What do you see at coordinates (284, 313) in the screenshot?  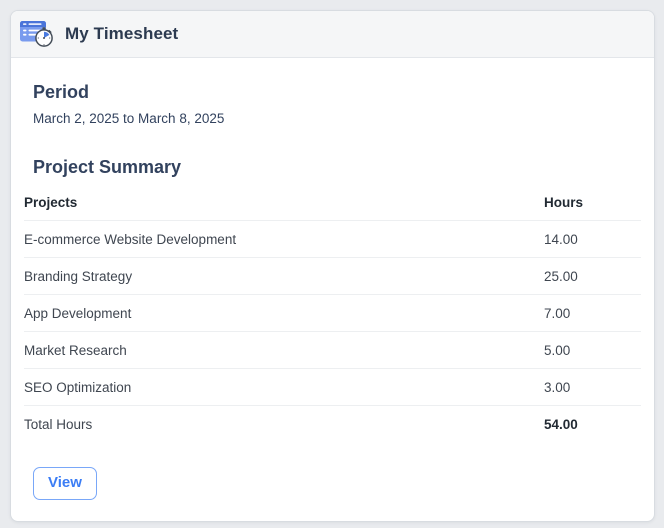 I see `project-name-cell: App Development` at bounding box center [284, 313].